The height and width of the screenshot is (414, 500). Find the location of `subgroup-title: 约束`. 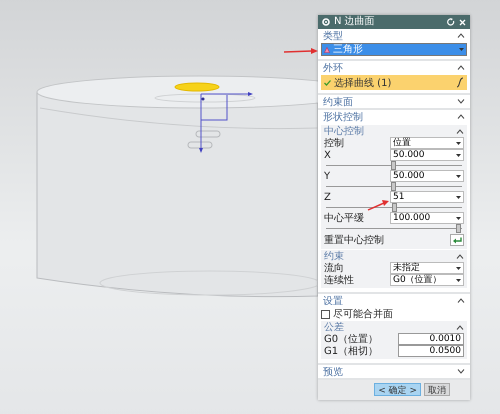

subgroup-title: 约束 is located at coordinates (334, 256).